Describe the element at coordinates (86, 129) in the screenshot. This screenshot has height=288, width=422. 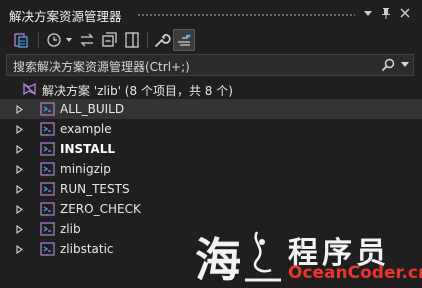
I see `project-label: example` at that location.